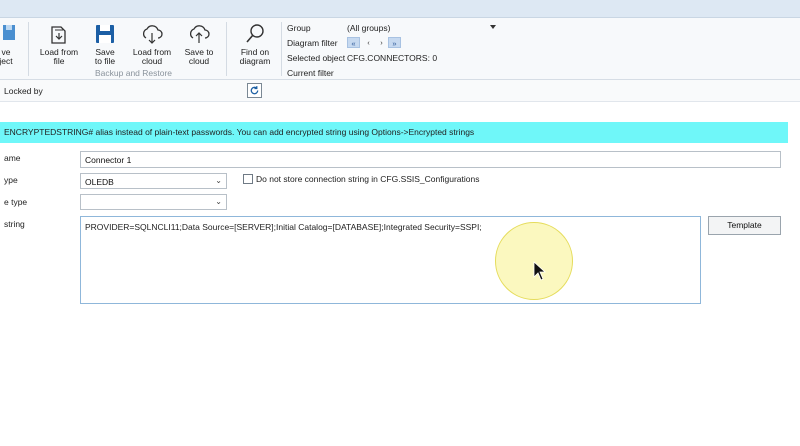  Describe the element at coordinates (58, 35) in the screenshot. I see `folder-open-icon` at that location.